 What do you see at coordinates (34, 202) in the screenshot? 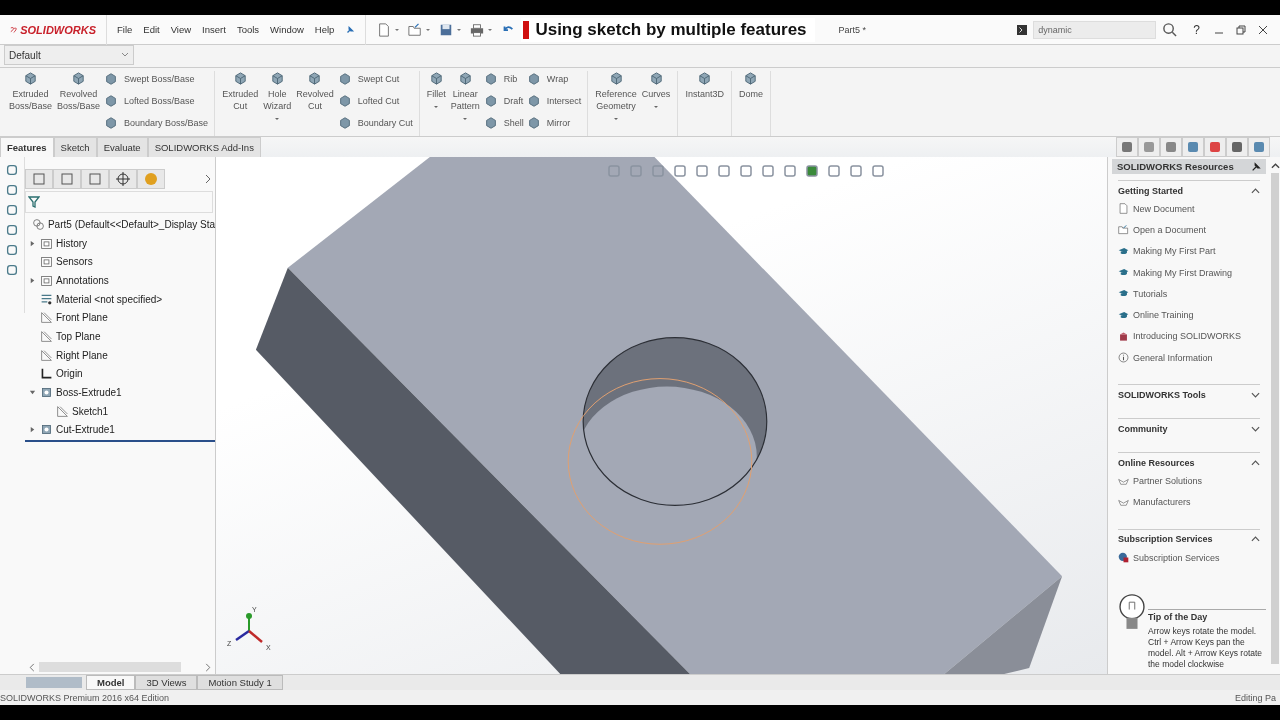
I see `filter-icon` at bounding box center [34, 202].